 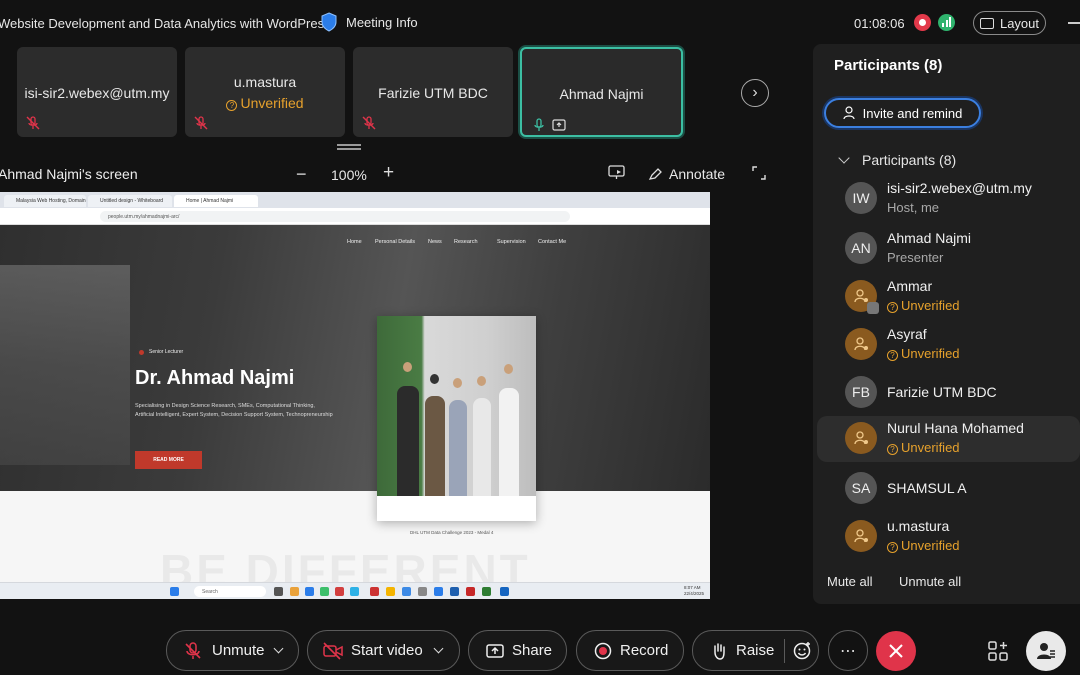 I want to click on browser-tab: Malaysia Web Hosting, Domain, so click(x=45, y=201).